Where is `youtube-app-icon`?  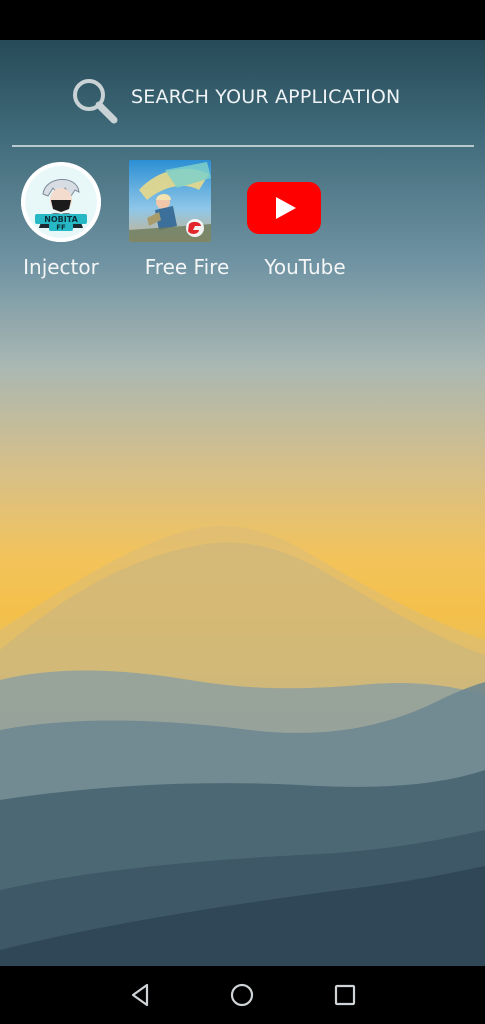 youtube-app-icon is located at coordinates (284, 208).